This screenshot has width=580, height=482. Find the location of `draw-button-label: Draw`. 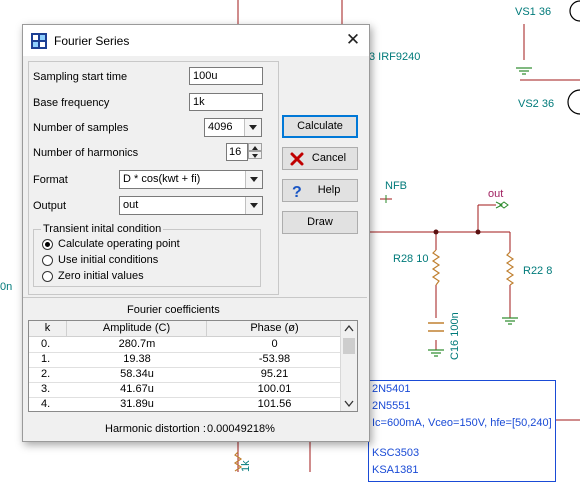

draw-button-label: Draw is located at coordinates (320, 222).